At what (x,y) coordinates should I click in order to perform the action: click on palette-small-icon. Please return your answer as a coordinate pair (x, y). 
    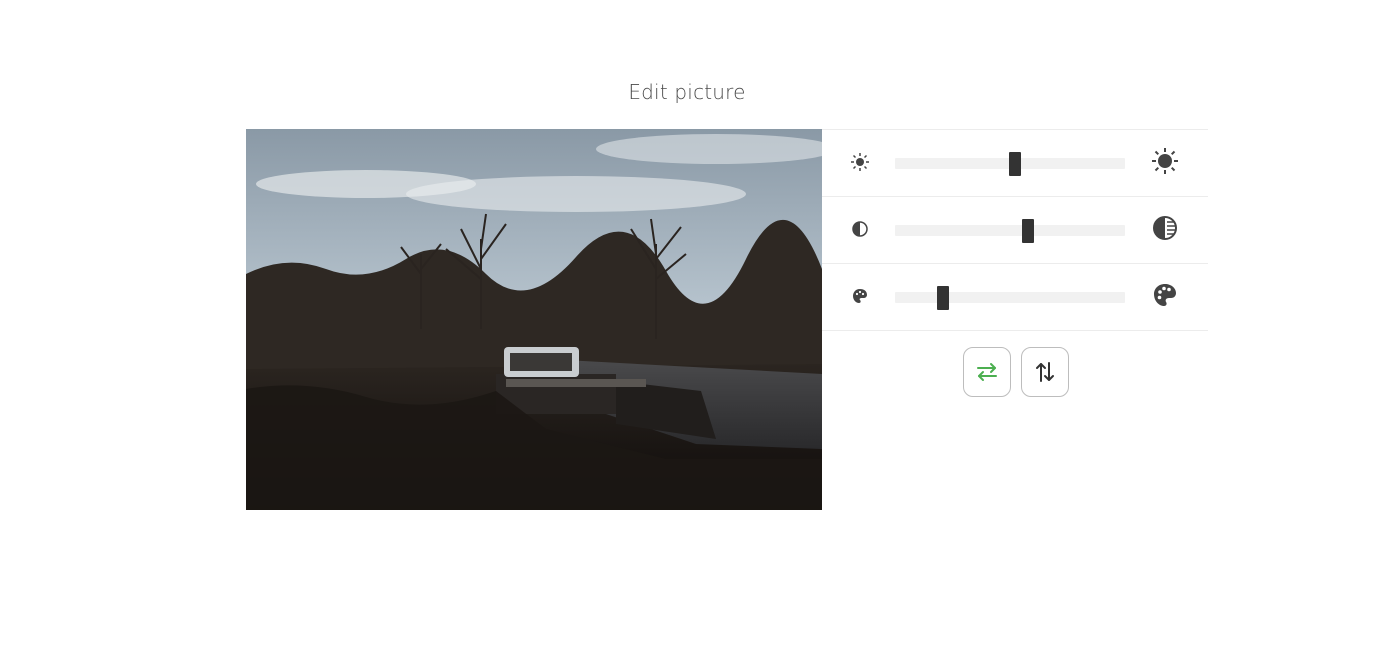
    Looking at the image, I should click on (860, 296).